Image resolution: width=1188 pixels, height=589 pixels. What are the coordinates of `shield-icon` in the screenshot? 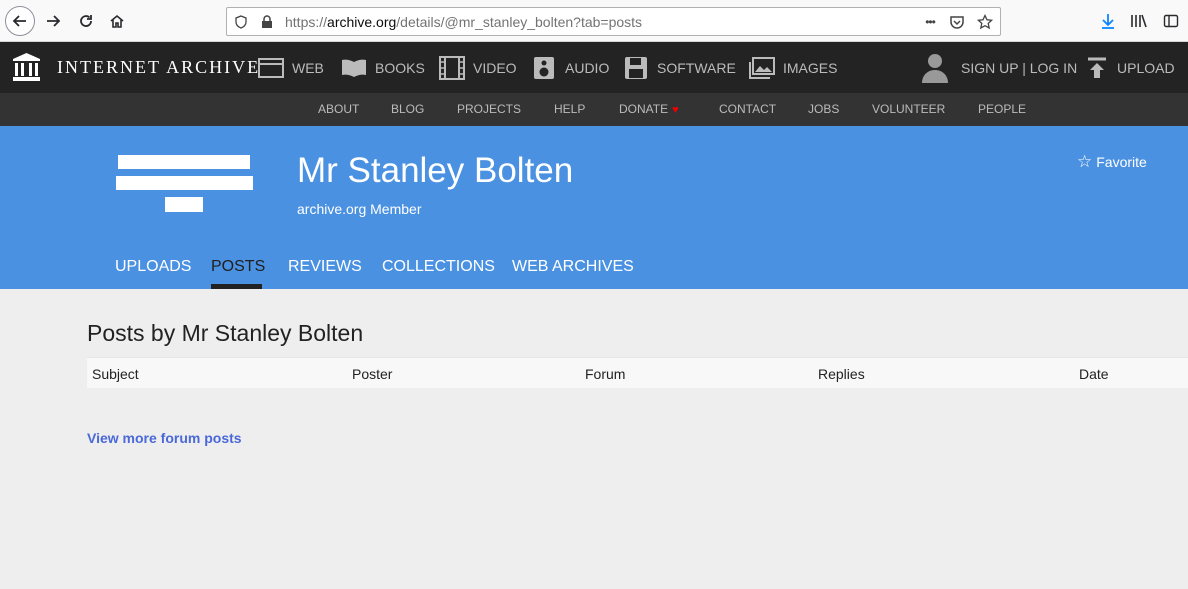 It's located at (241, 22).